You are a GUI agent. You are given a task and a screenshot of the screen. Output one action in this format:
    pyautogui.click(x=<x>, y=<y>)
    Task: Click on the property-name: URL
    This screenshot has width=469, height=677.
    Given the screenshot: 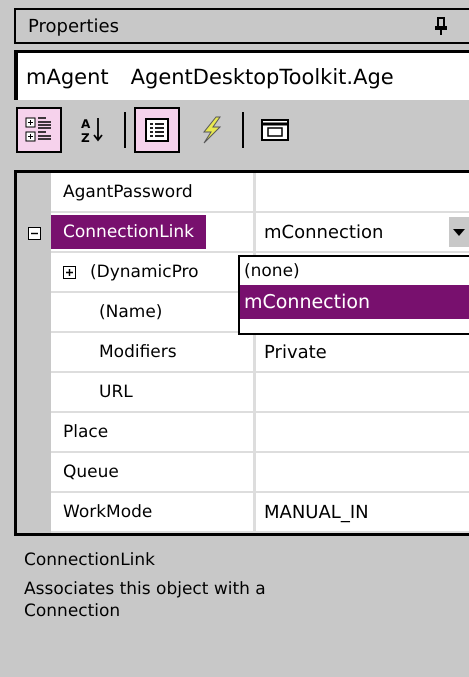 What is the action you would take?
    pyautogui.click(x=116, y=392)
    